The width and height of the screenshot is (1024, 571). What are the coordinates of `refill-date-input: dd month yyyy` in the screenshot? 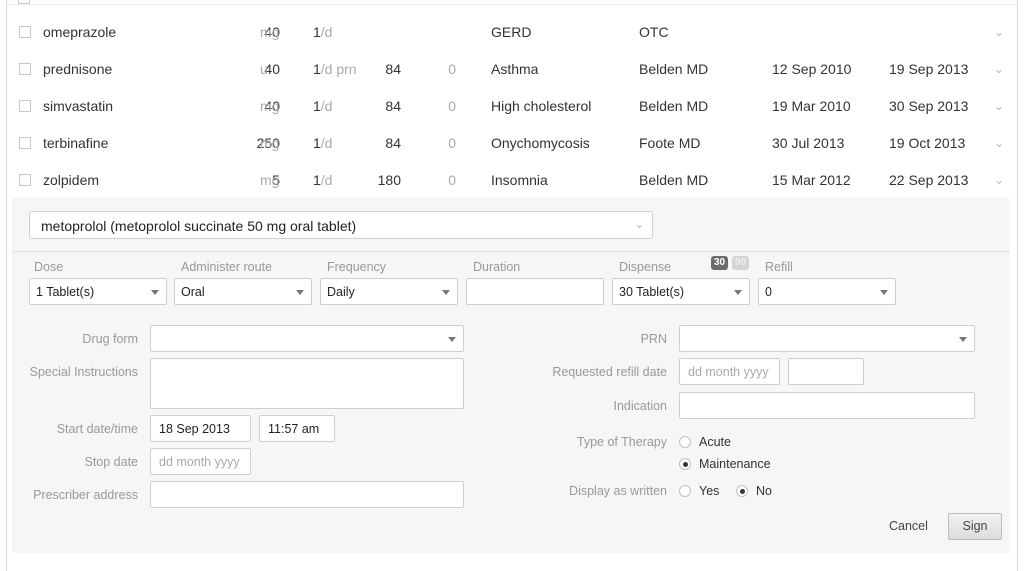 It's located at (729, 371).